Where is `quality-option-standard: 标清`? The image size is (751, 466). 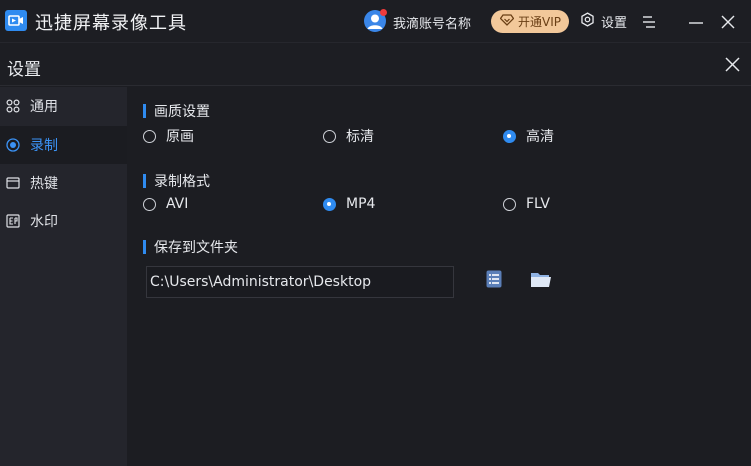
quality-option-standard: 标清 is located at coordinates (348, 136).